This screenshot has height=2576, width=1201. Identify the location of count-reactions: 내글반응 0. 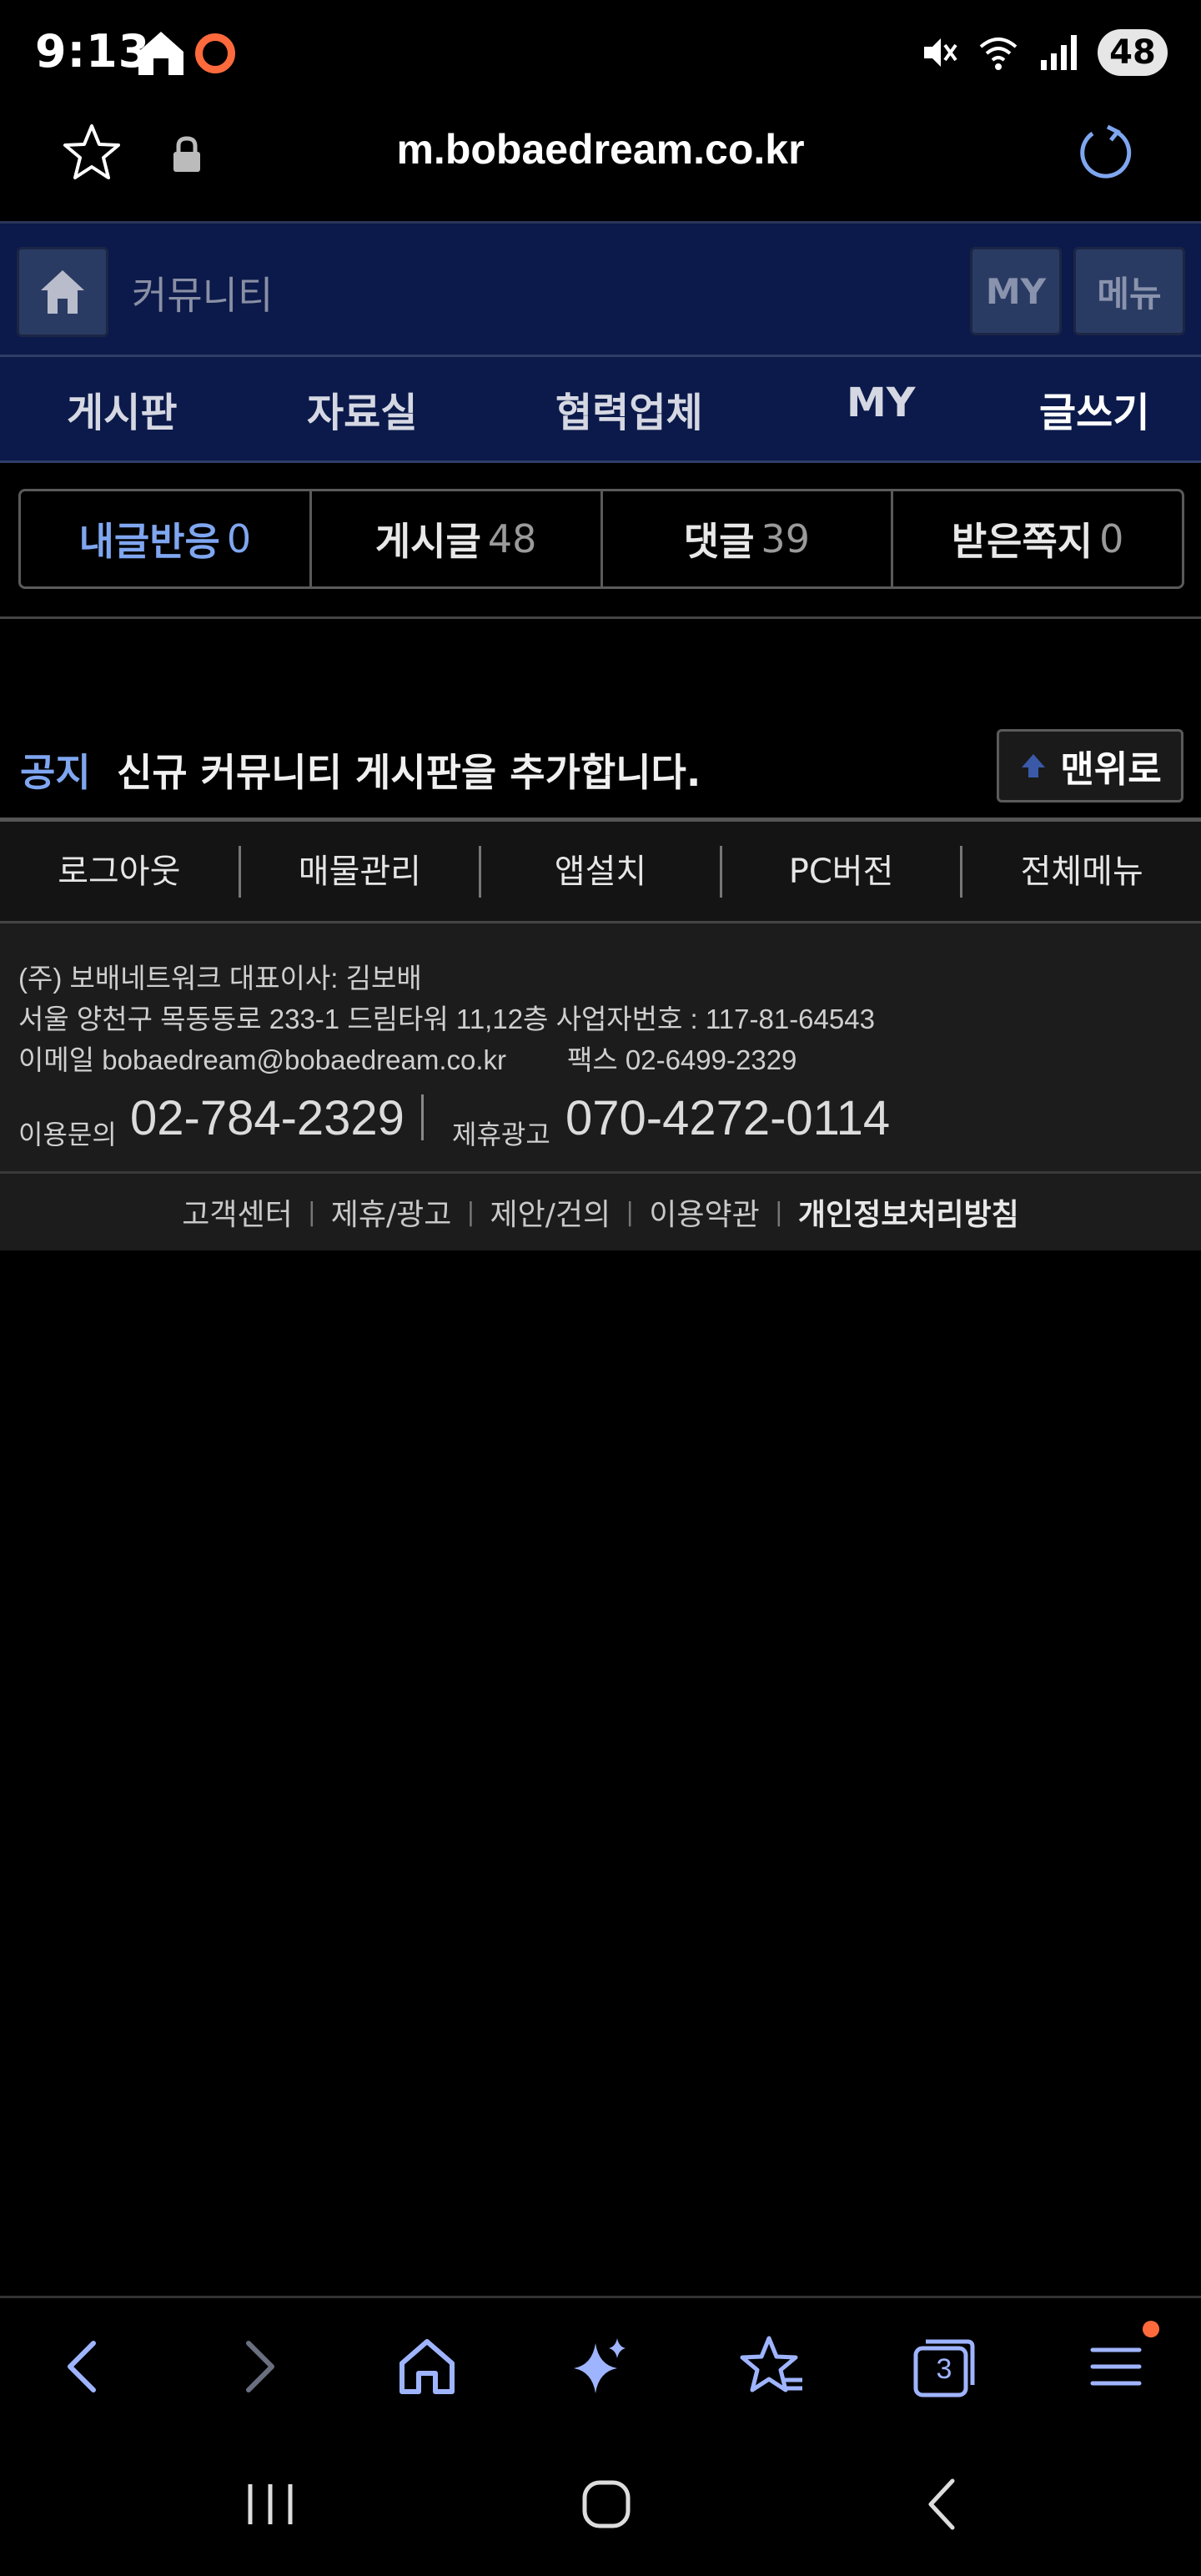
(166, 538).